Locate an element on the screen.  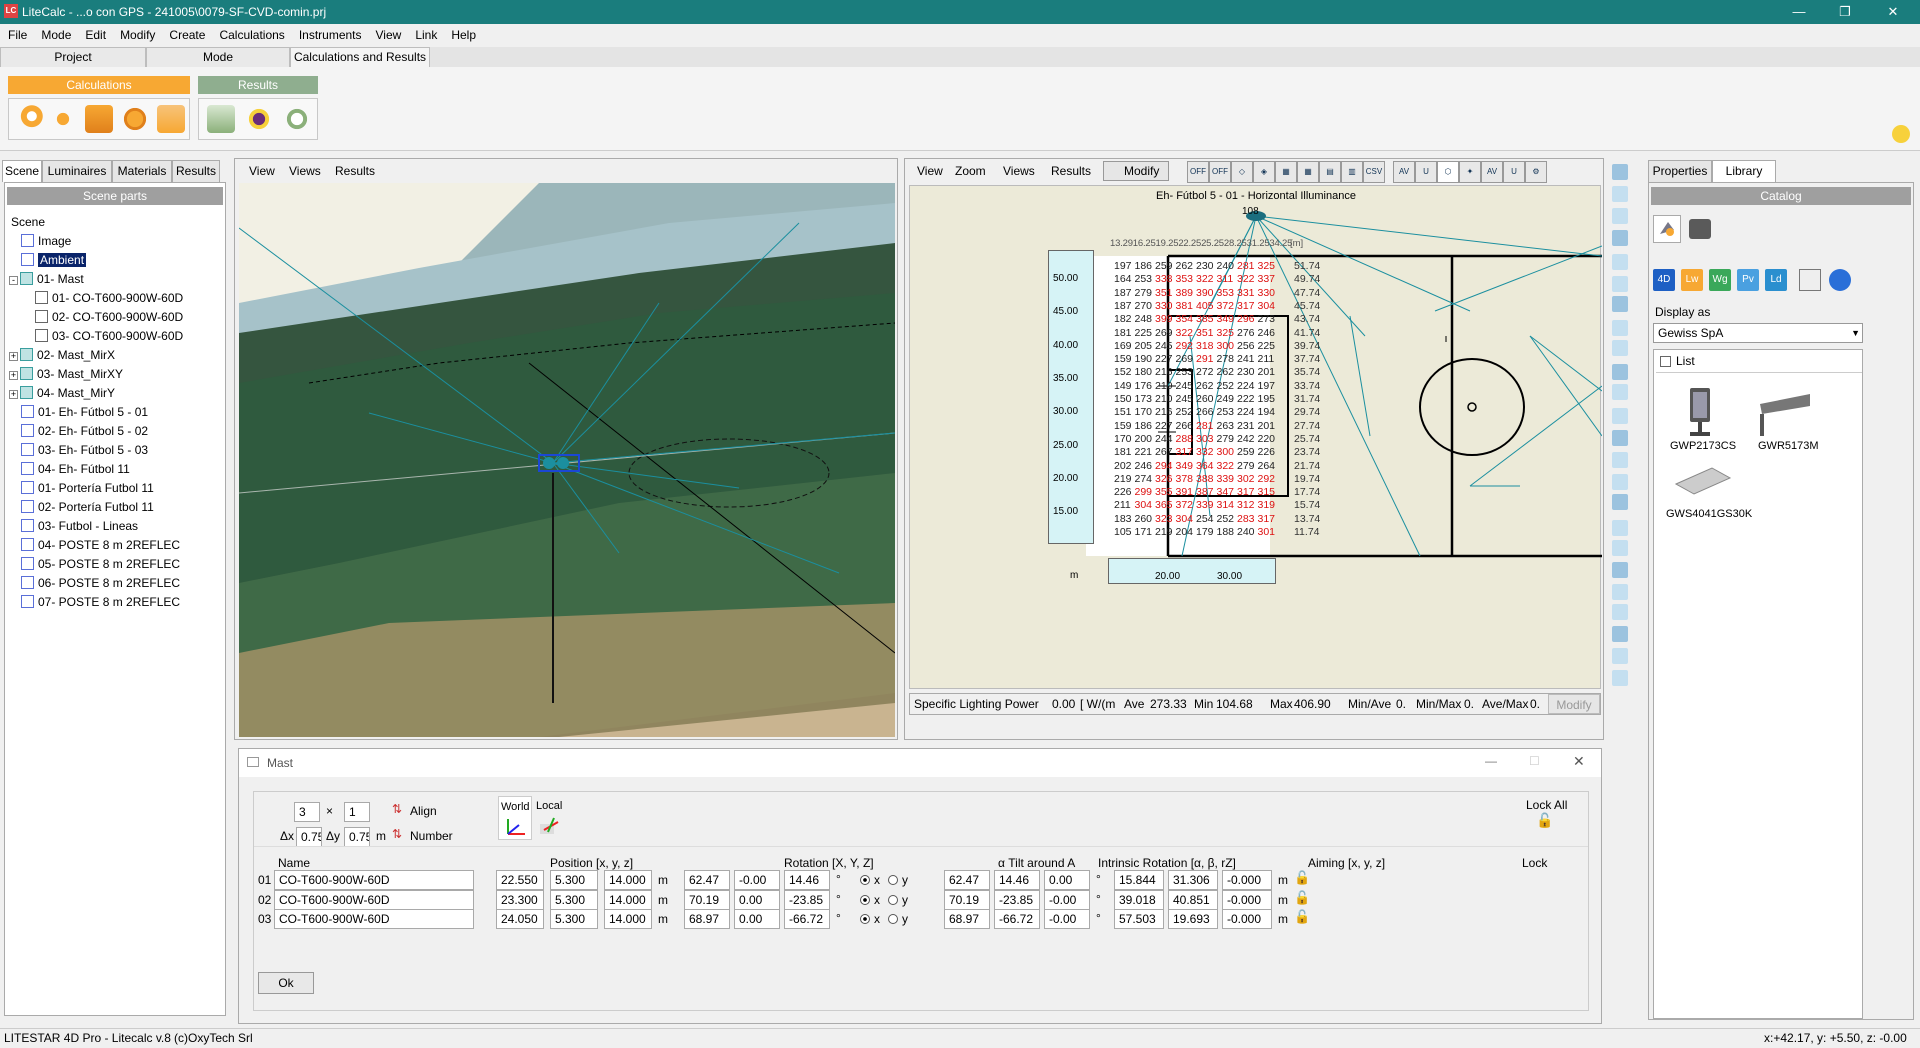
tab-mode: Mode is located at coordinates (218, 57).